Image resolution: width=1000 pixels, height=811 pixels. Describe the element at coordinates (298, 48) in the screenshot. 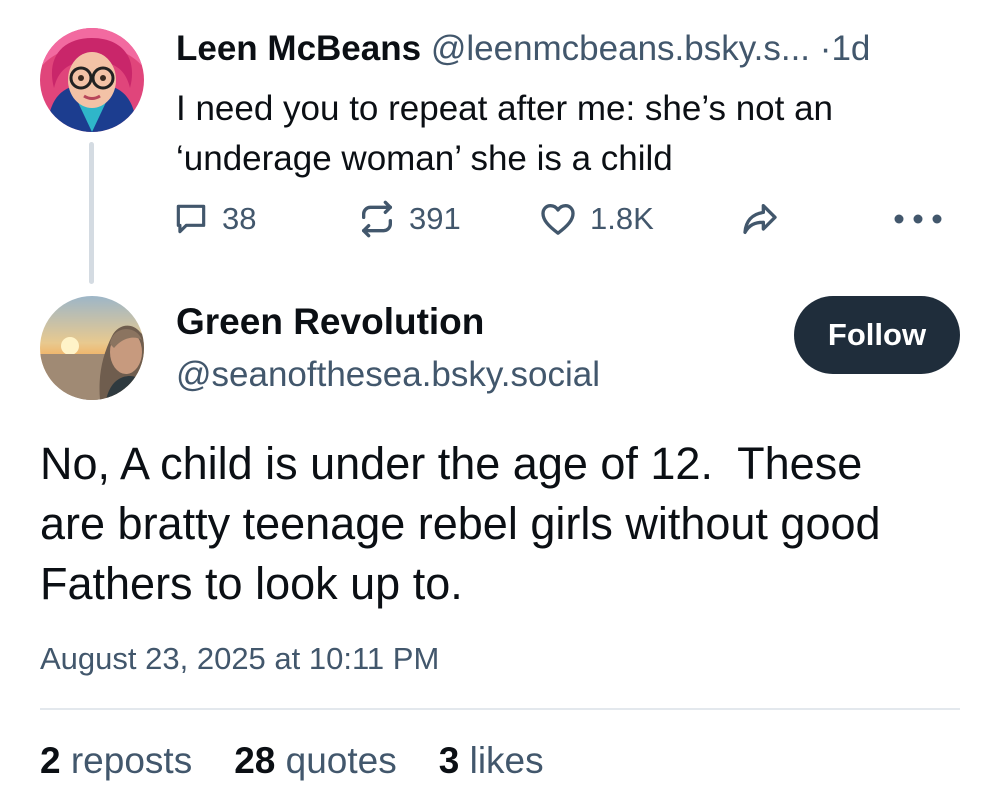

I see `parent-author-name: Leen McBeans` at that location.